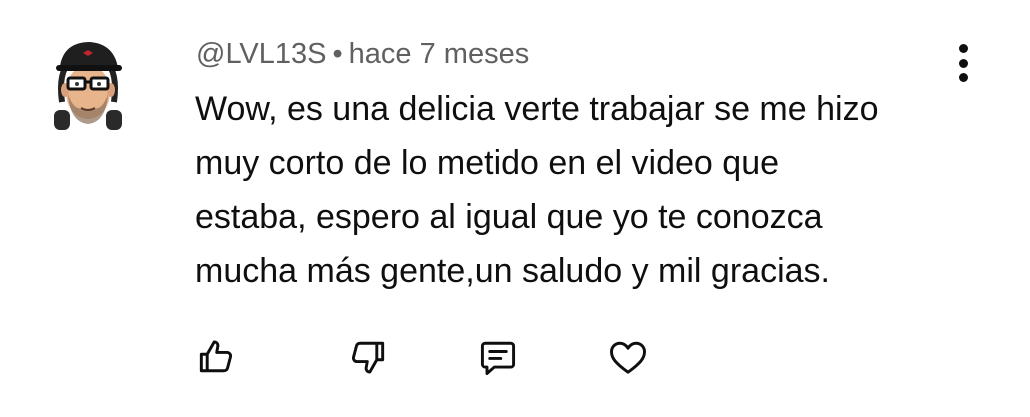 This screenshot has height=417, width=1030. I want to click on comment-time: hace 7 meses, so click(439, 54).